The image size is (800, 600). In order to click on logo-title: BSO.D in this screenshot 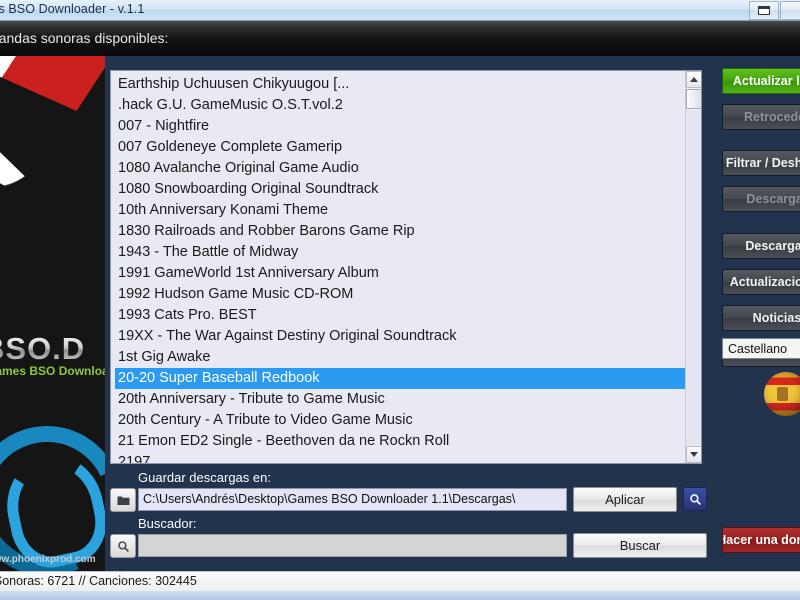, I will do `click(42, 349)`.